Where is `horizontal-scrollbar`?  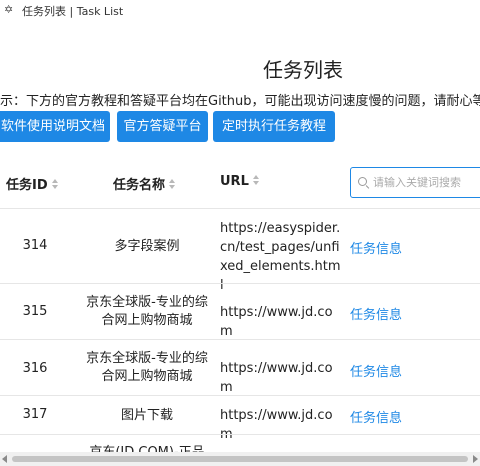 horizontal-scrollbar is located at coordinates (240, 459).